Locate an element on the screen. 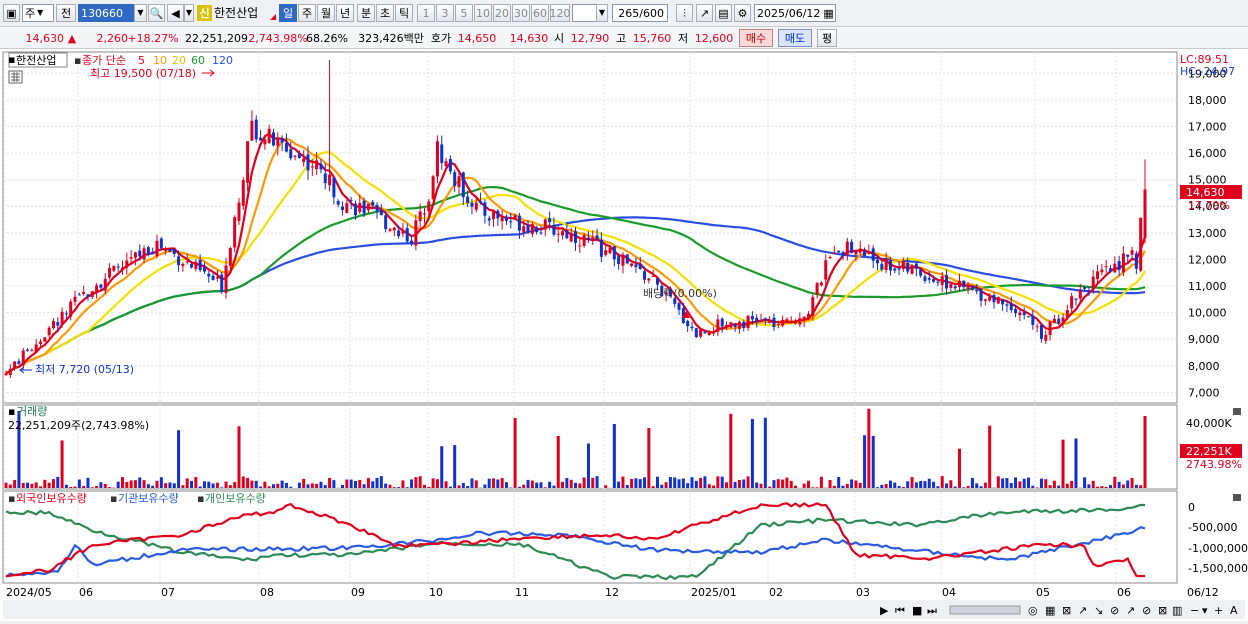 The image size is (1248, 624). font-size-icon: A is located at coordinates (1234, 610).